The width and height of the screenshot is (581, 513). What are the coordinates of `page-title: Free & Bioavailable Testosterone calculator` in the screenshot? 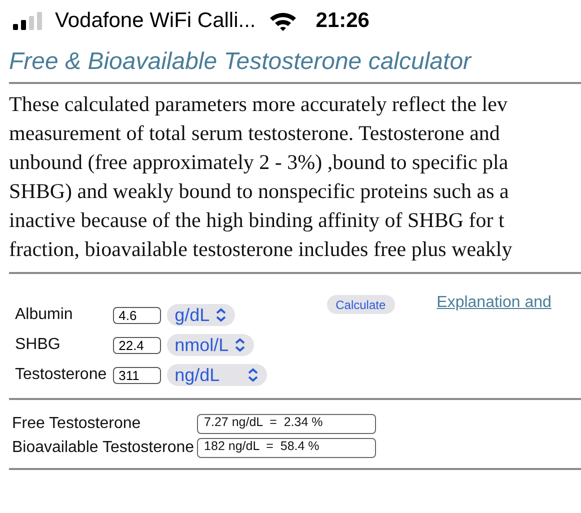 It's located at (240, 62).